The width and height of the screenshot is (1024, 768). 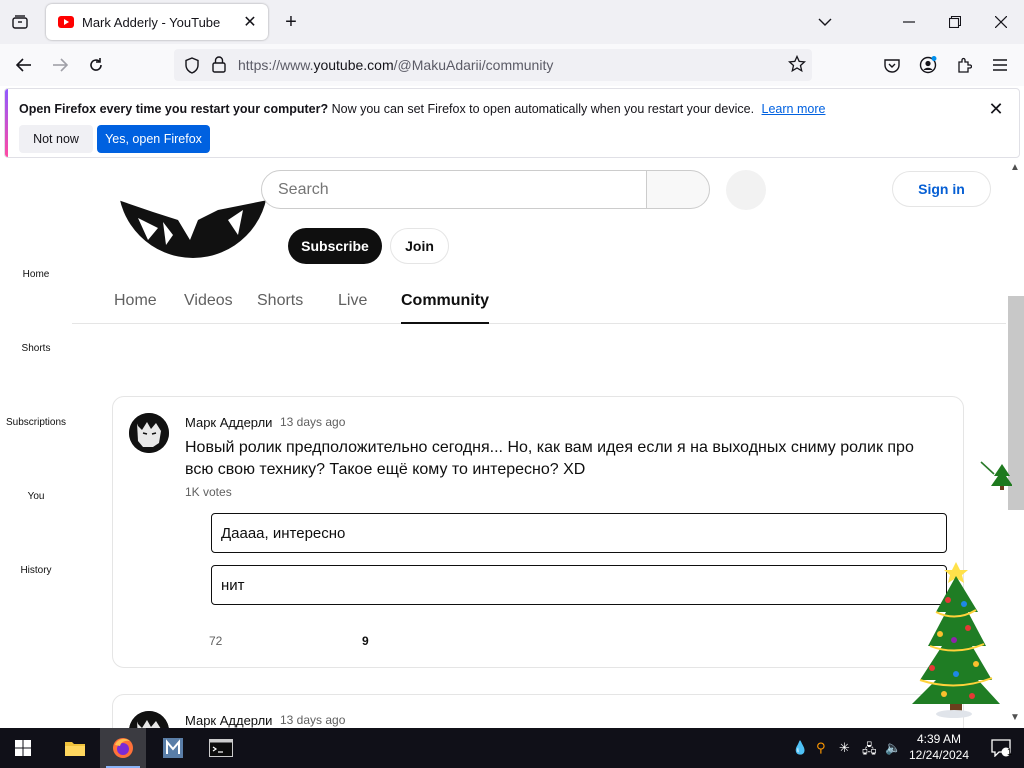 I want to click on tab-youtube: Mark Adderly - YouTube ✕, so click(x=157, y=22).